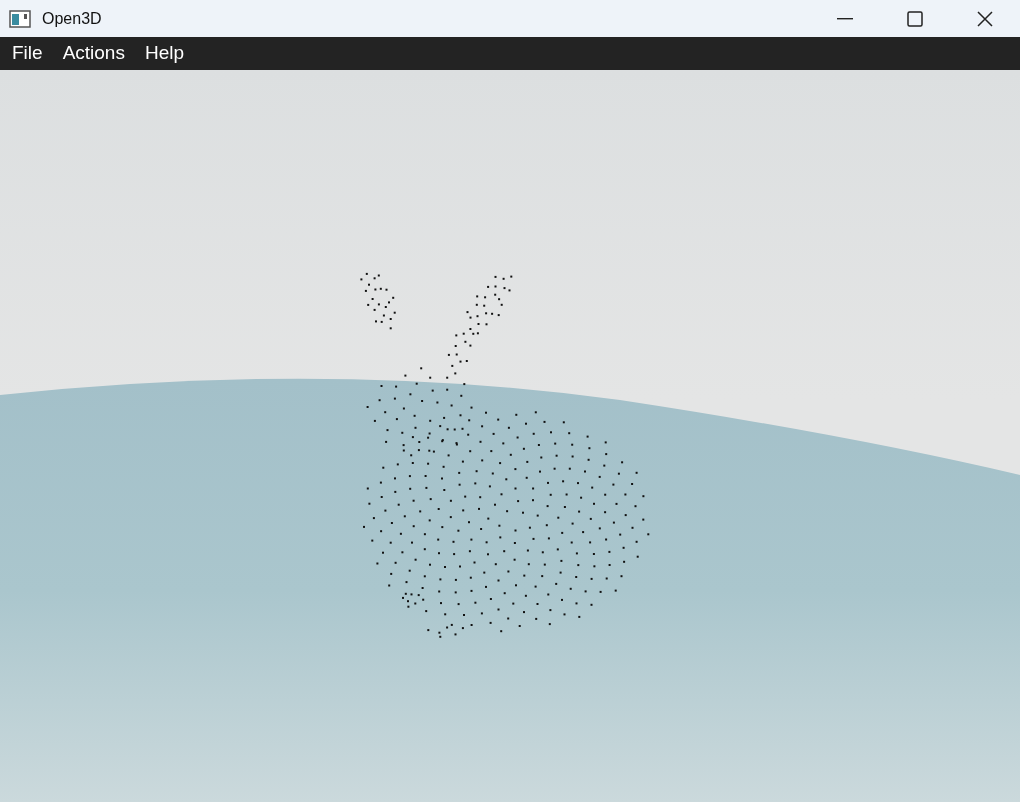 The width and height of the screenshot is (1020, 802). Describe the element at coordinates (20, 18) in the screenshot. I see `app-icon` at that location.